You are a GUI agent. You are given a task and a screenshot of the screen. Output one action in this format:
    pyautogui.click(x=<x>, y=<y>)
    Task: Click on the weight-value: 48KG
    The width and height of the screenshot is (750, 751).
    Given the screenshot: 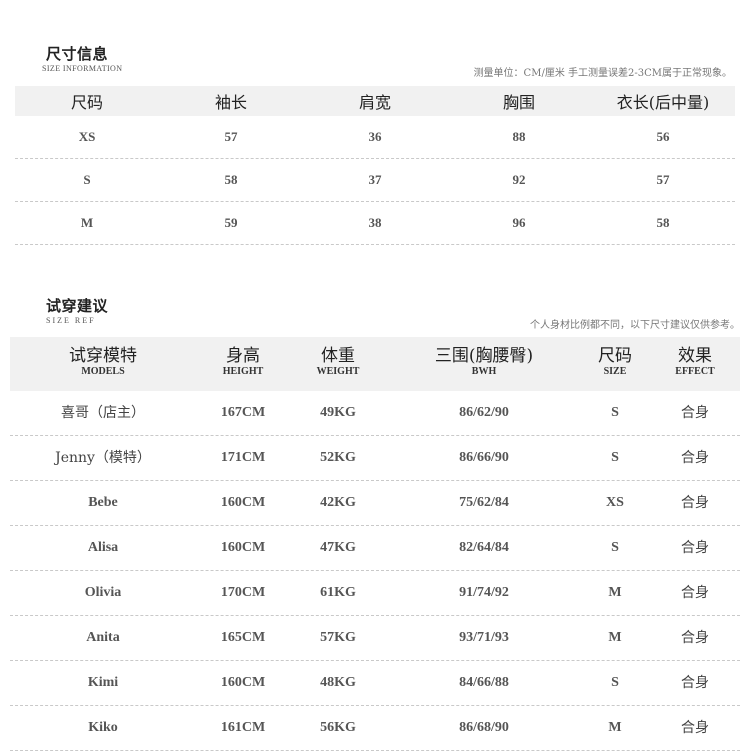 What is the action you would take?
    pyautogui.click(x=338, y=682)
    